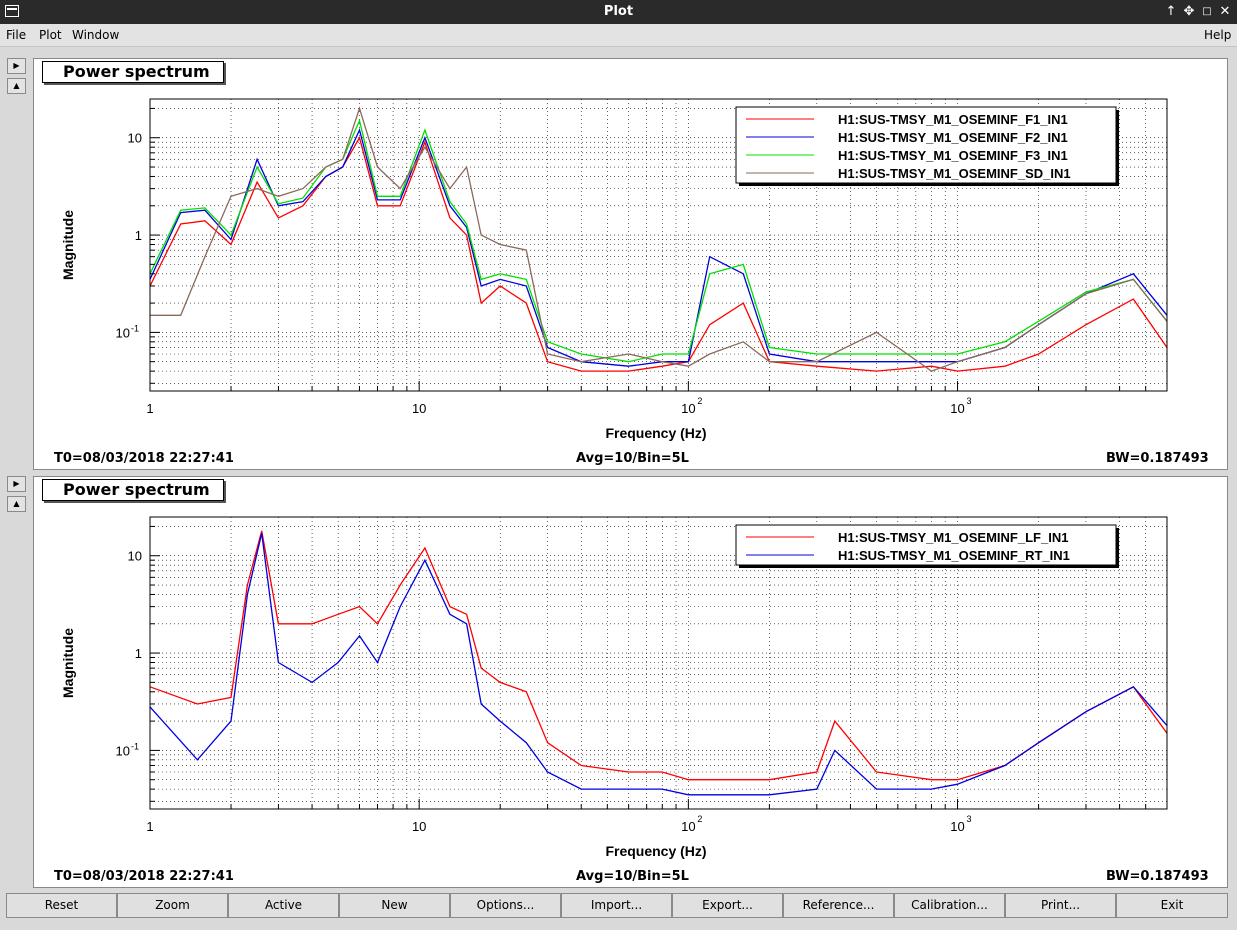 This screenshot has width=1237, height=930. What do you see at coordinates (618, 35) in the screenshot?
I see `menu-bar: File Plot Window Help` at bounding box center [618, 35].